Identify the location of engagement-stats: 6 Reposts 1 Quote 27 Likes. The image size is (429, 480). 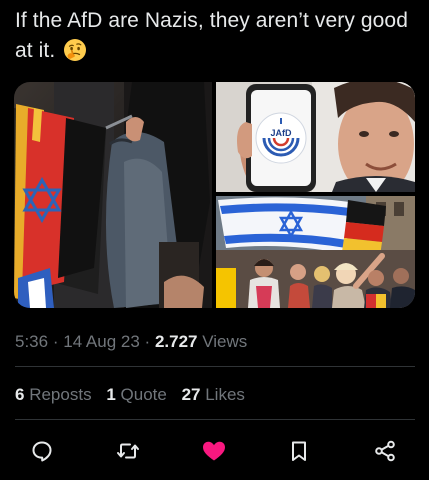
(135, 395).